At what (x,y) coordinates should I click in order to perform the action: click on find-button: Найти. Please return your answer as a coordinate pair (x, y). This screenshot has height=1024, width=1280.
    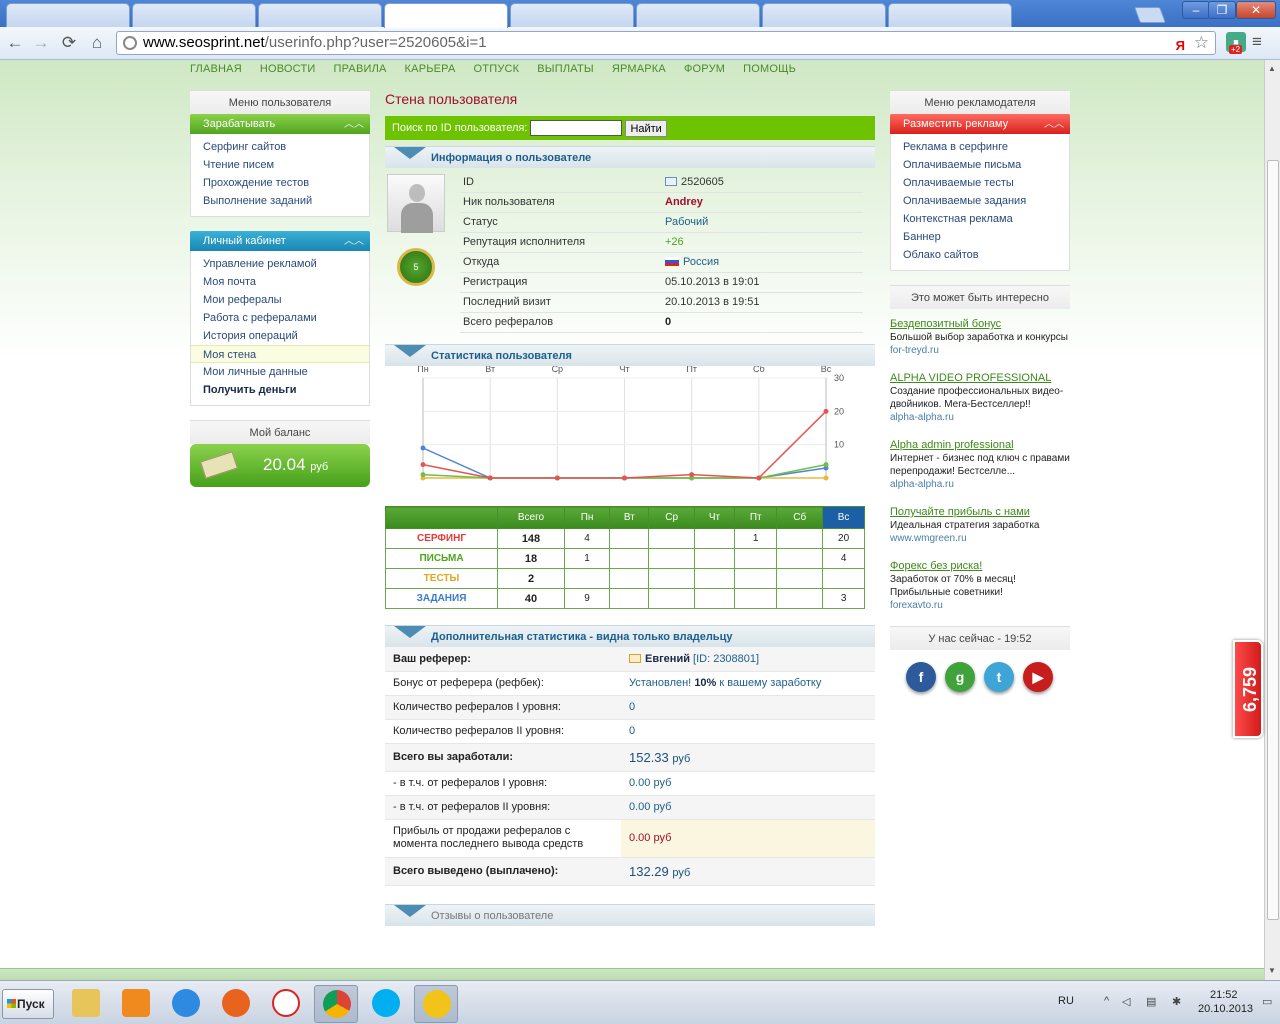
    Looking at the image, I should click on (646, 128).